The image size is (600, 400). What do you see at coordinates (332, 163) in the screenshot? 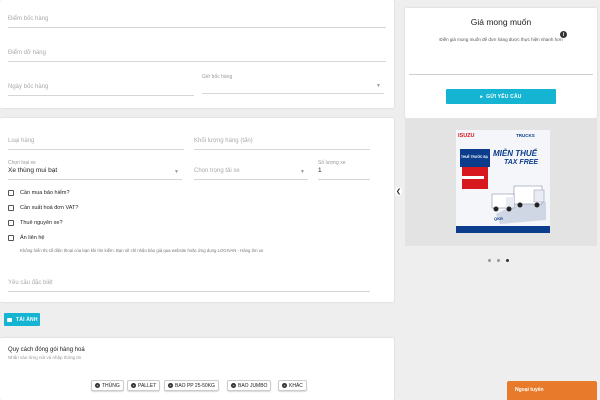
I see `vehicle-count-label: Số lượng xe` at bounding box center [332, 163].